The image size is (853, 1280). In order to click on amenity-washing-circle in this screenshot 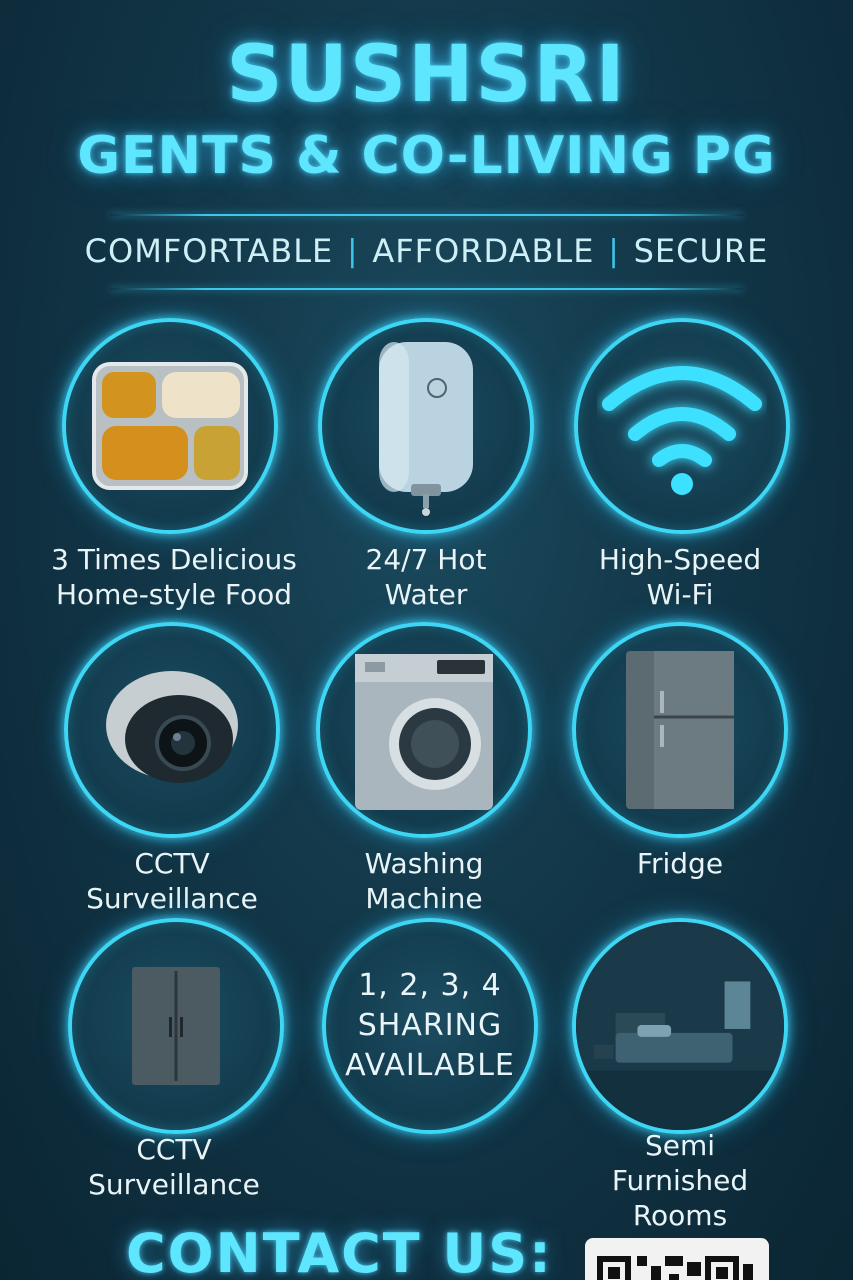, I will do `click(424, 730)`.